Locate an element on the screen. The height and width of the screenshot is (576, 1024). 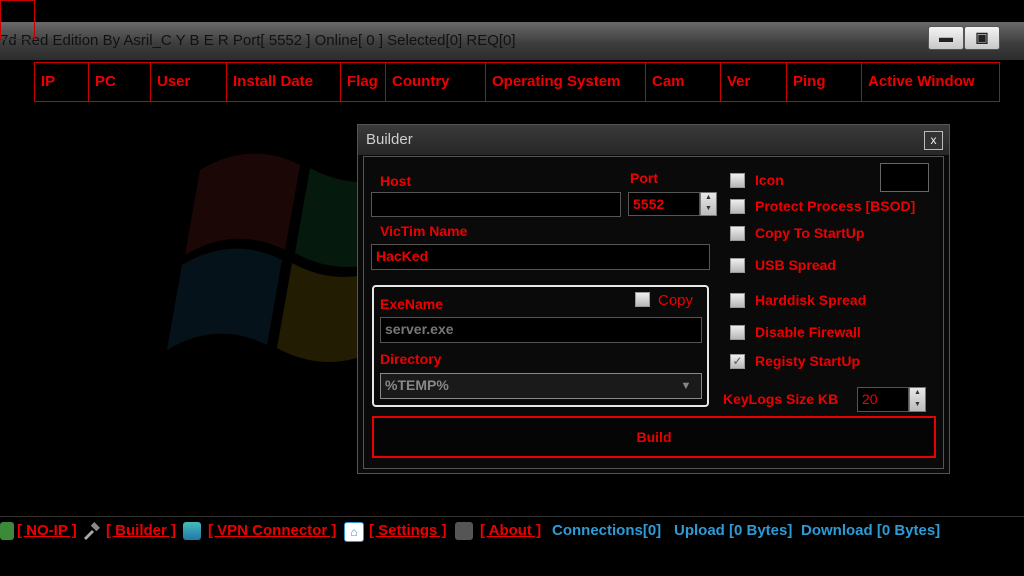
upload-bytes: Upload [0 Bytes] is located at coordinates (733, 530).